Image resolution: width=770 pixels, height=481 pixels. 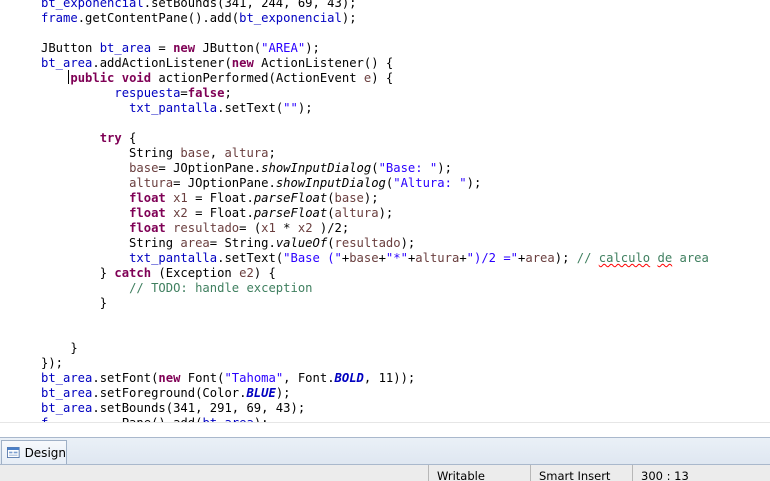 What do you see at coordinates (382, 78) in the screenshot?
I see `code-token: ) {` at bounding box center [382, 78].